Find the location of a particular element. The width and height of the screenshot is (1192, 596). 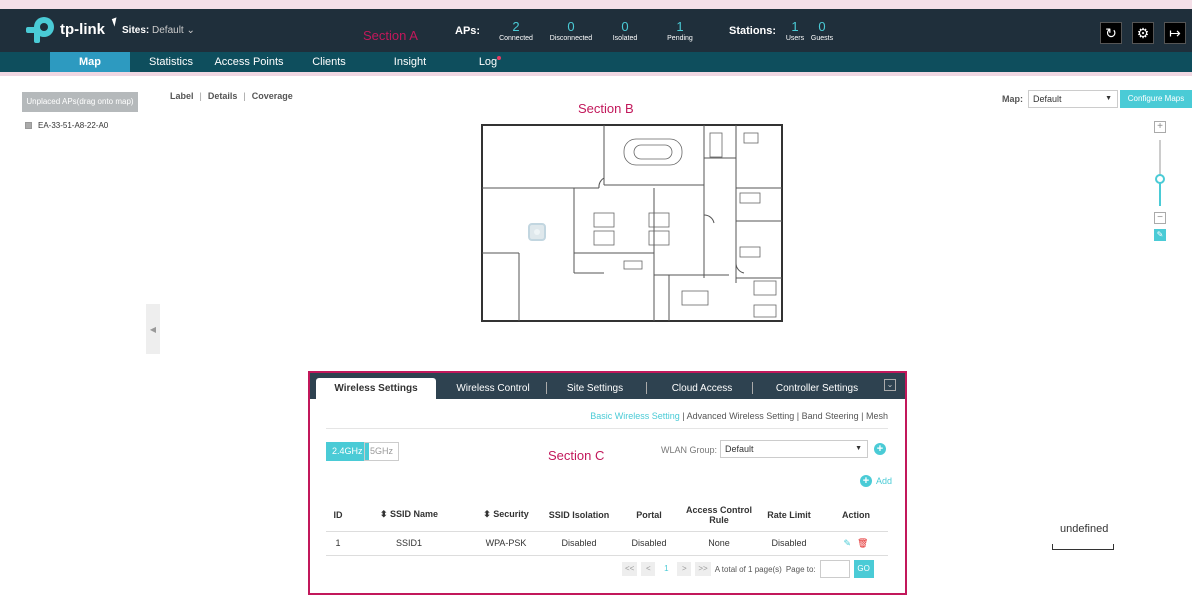

ap-mac-label: EA-33-51-A8-22-A0 is located at coordinates (73, 125).